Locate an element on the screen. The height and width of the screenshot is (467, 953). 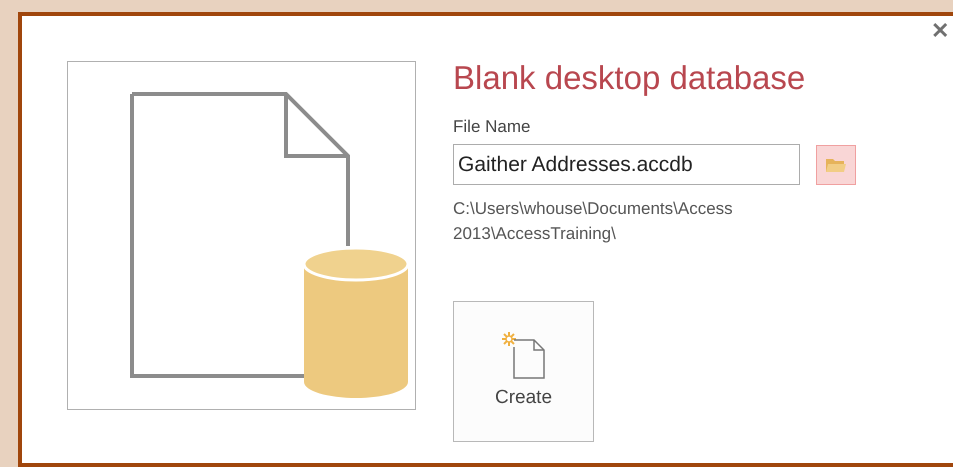
folder-icon is located at coordinates (836, 164).